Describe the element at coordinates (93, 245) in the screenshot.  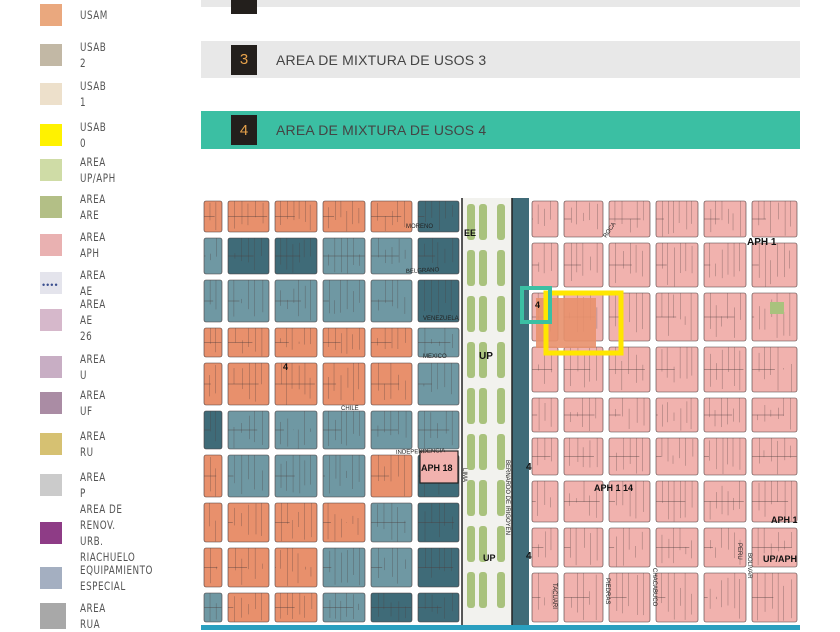
I see `legend-label: AREA APH` at that location.